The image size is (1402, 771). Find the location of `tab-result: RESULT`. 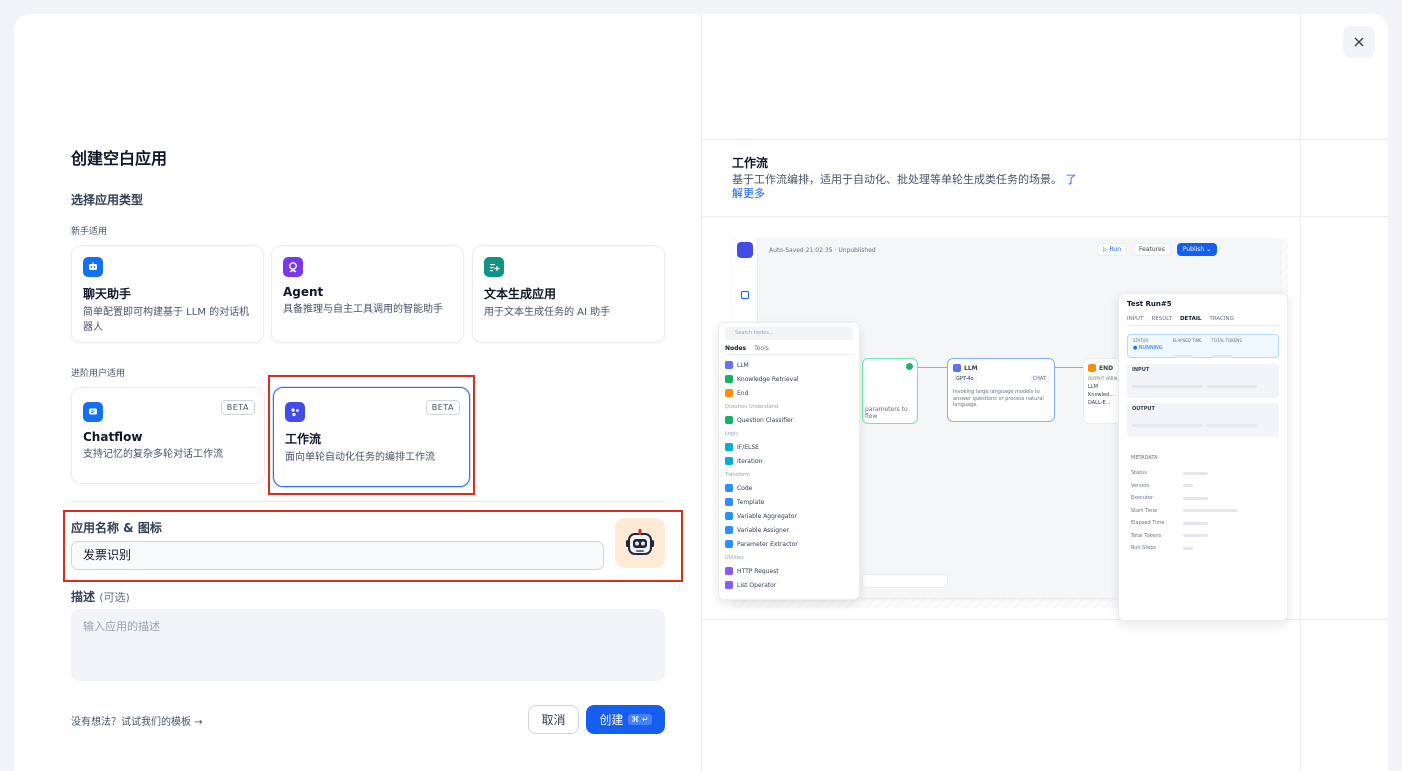

tab-result: RESULT is located at coordinates (1161, 319).